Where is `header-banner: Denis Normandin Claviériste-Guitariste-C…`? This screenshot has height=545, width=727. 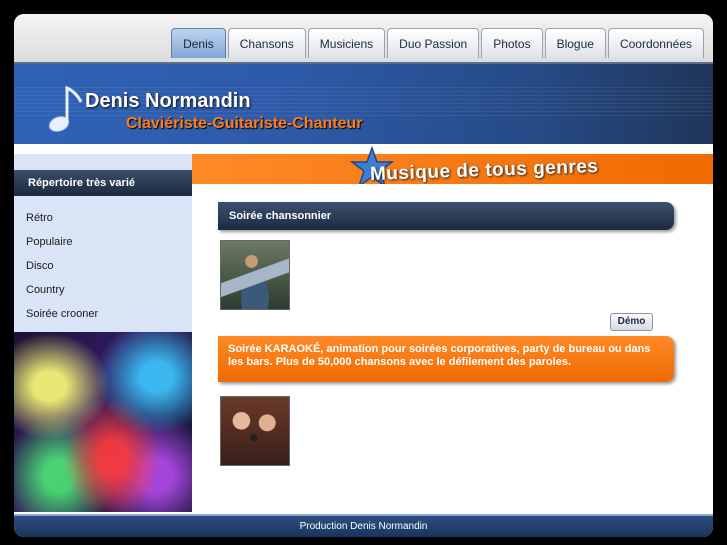
header-banner: Denis Normandin Claviériste-Guitariste-C… is located at coordinates (363, 104).